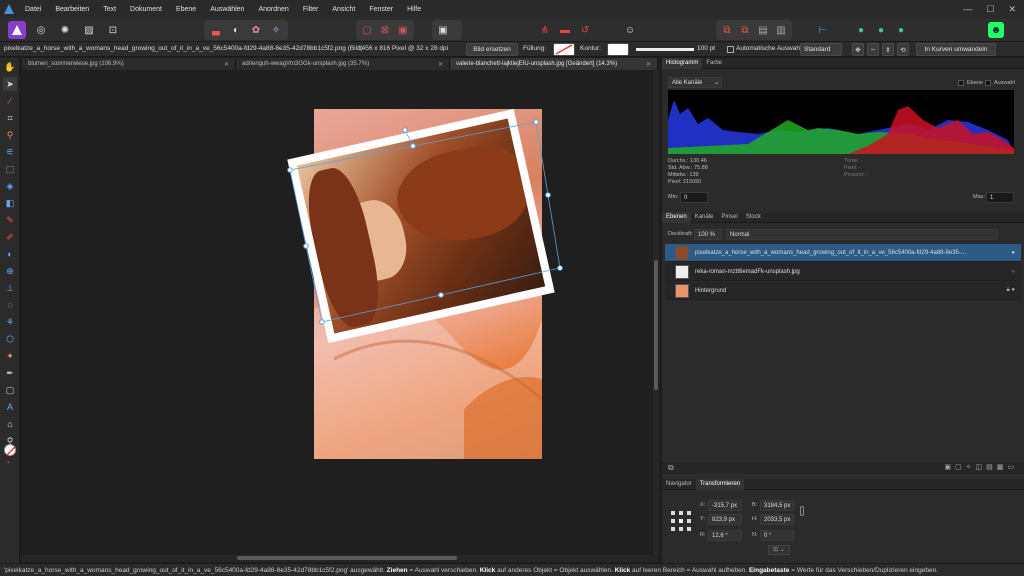 The height and width of the screenshot is (576, 1024). Describe the element at coordinates (823, 30) in the screenshot. I see `align-icon: ⊢` at that location.